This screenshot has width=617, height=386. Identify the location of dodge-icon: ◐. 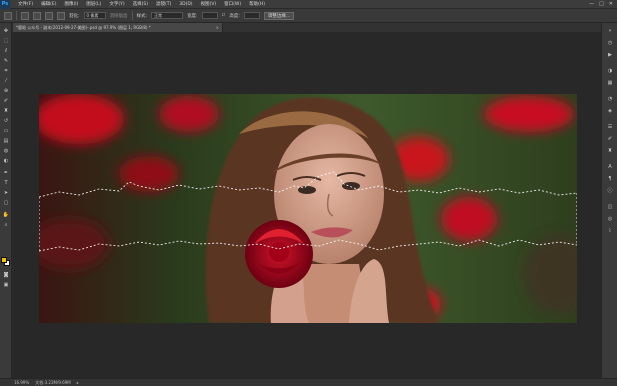
(6, 160).